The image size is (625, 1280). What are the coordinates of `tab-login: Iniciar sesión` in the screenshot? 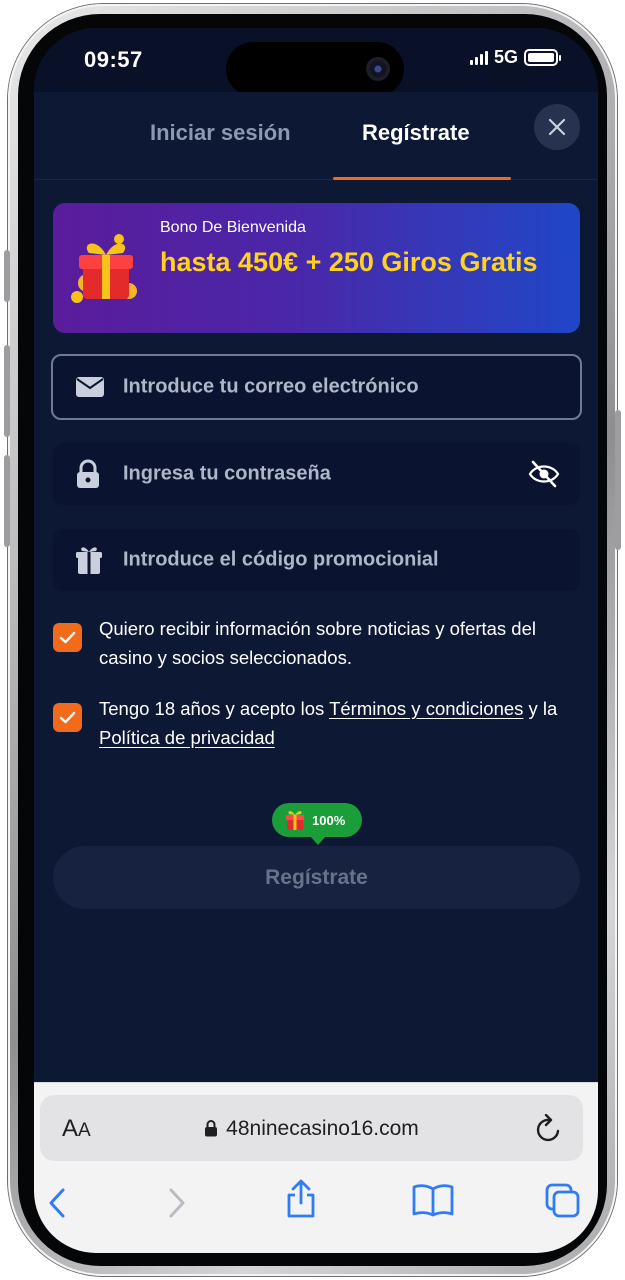 It's located at (220, 133).